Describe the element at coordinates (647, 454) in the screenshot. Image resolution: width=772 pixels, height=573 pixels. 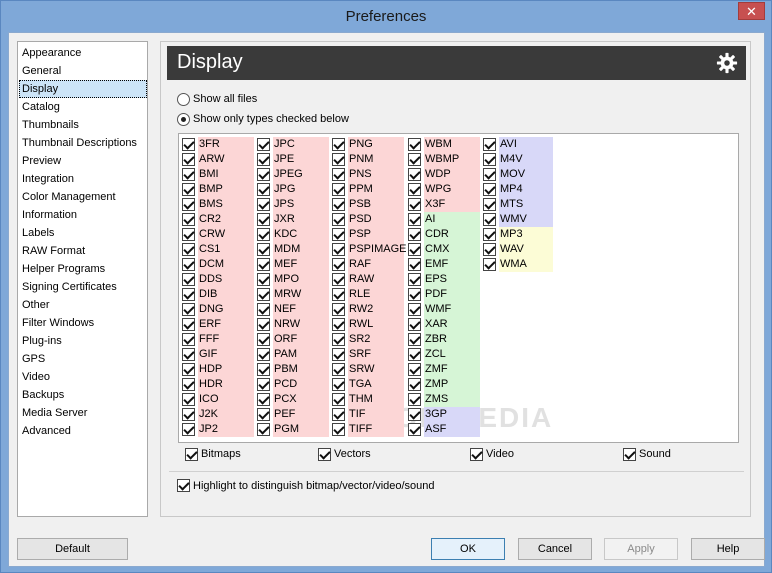
I see `sound-toggle: Sound` at that location.